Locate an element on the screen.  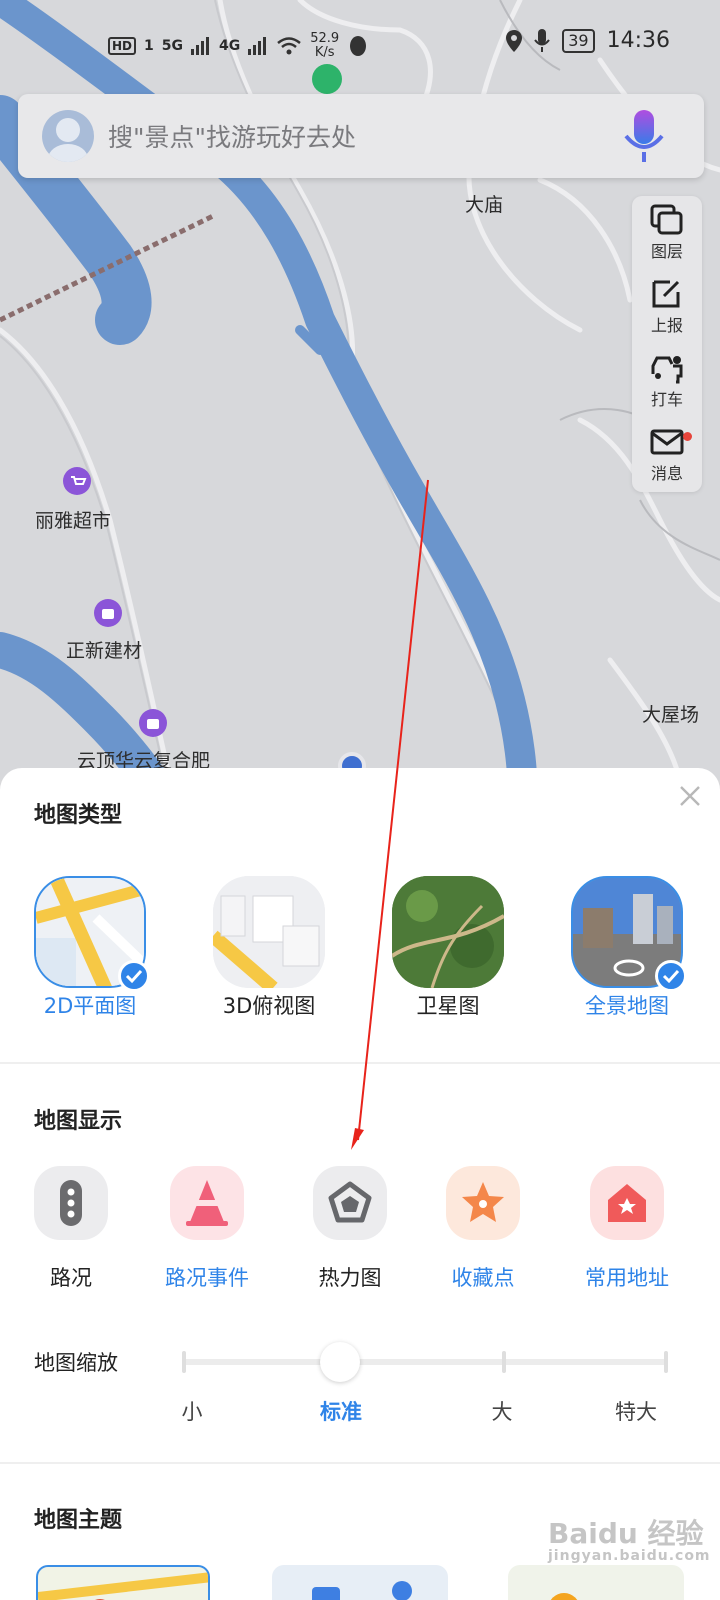
watermark-text: Baidu 经验 is located at coordinates (626, 1533).